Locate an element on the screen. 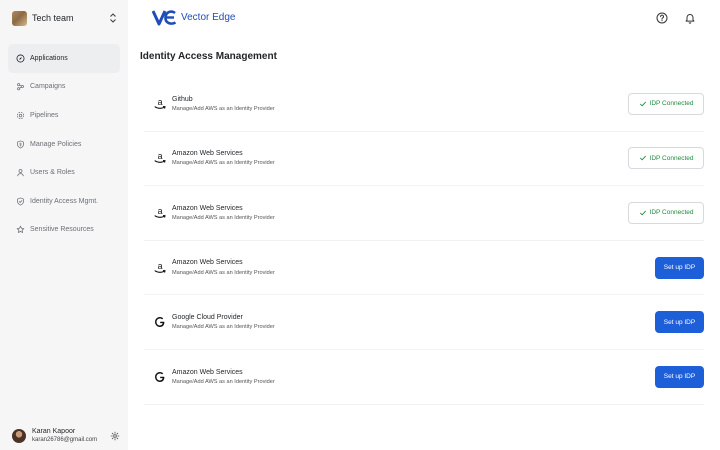 Image resolution: width=720 pixels, height=450 pixels. sidebar-item-users-roles: Users & Roles is located at coordinates (64, 172).